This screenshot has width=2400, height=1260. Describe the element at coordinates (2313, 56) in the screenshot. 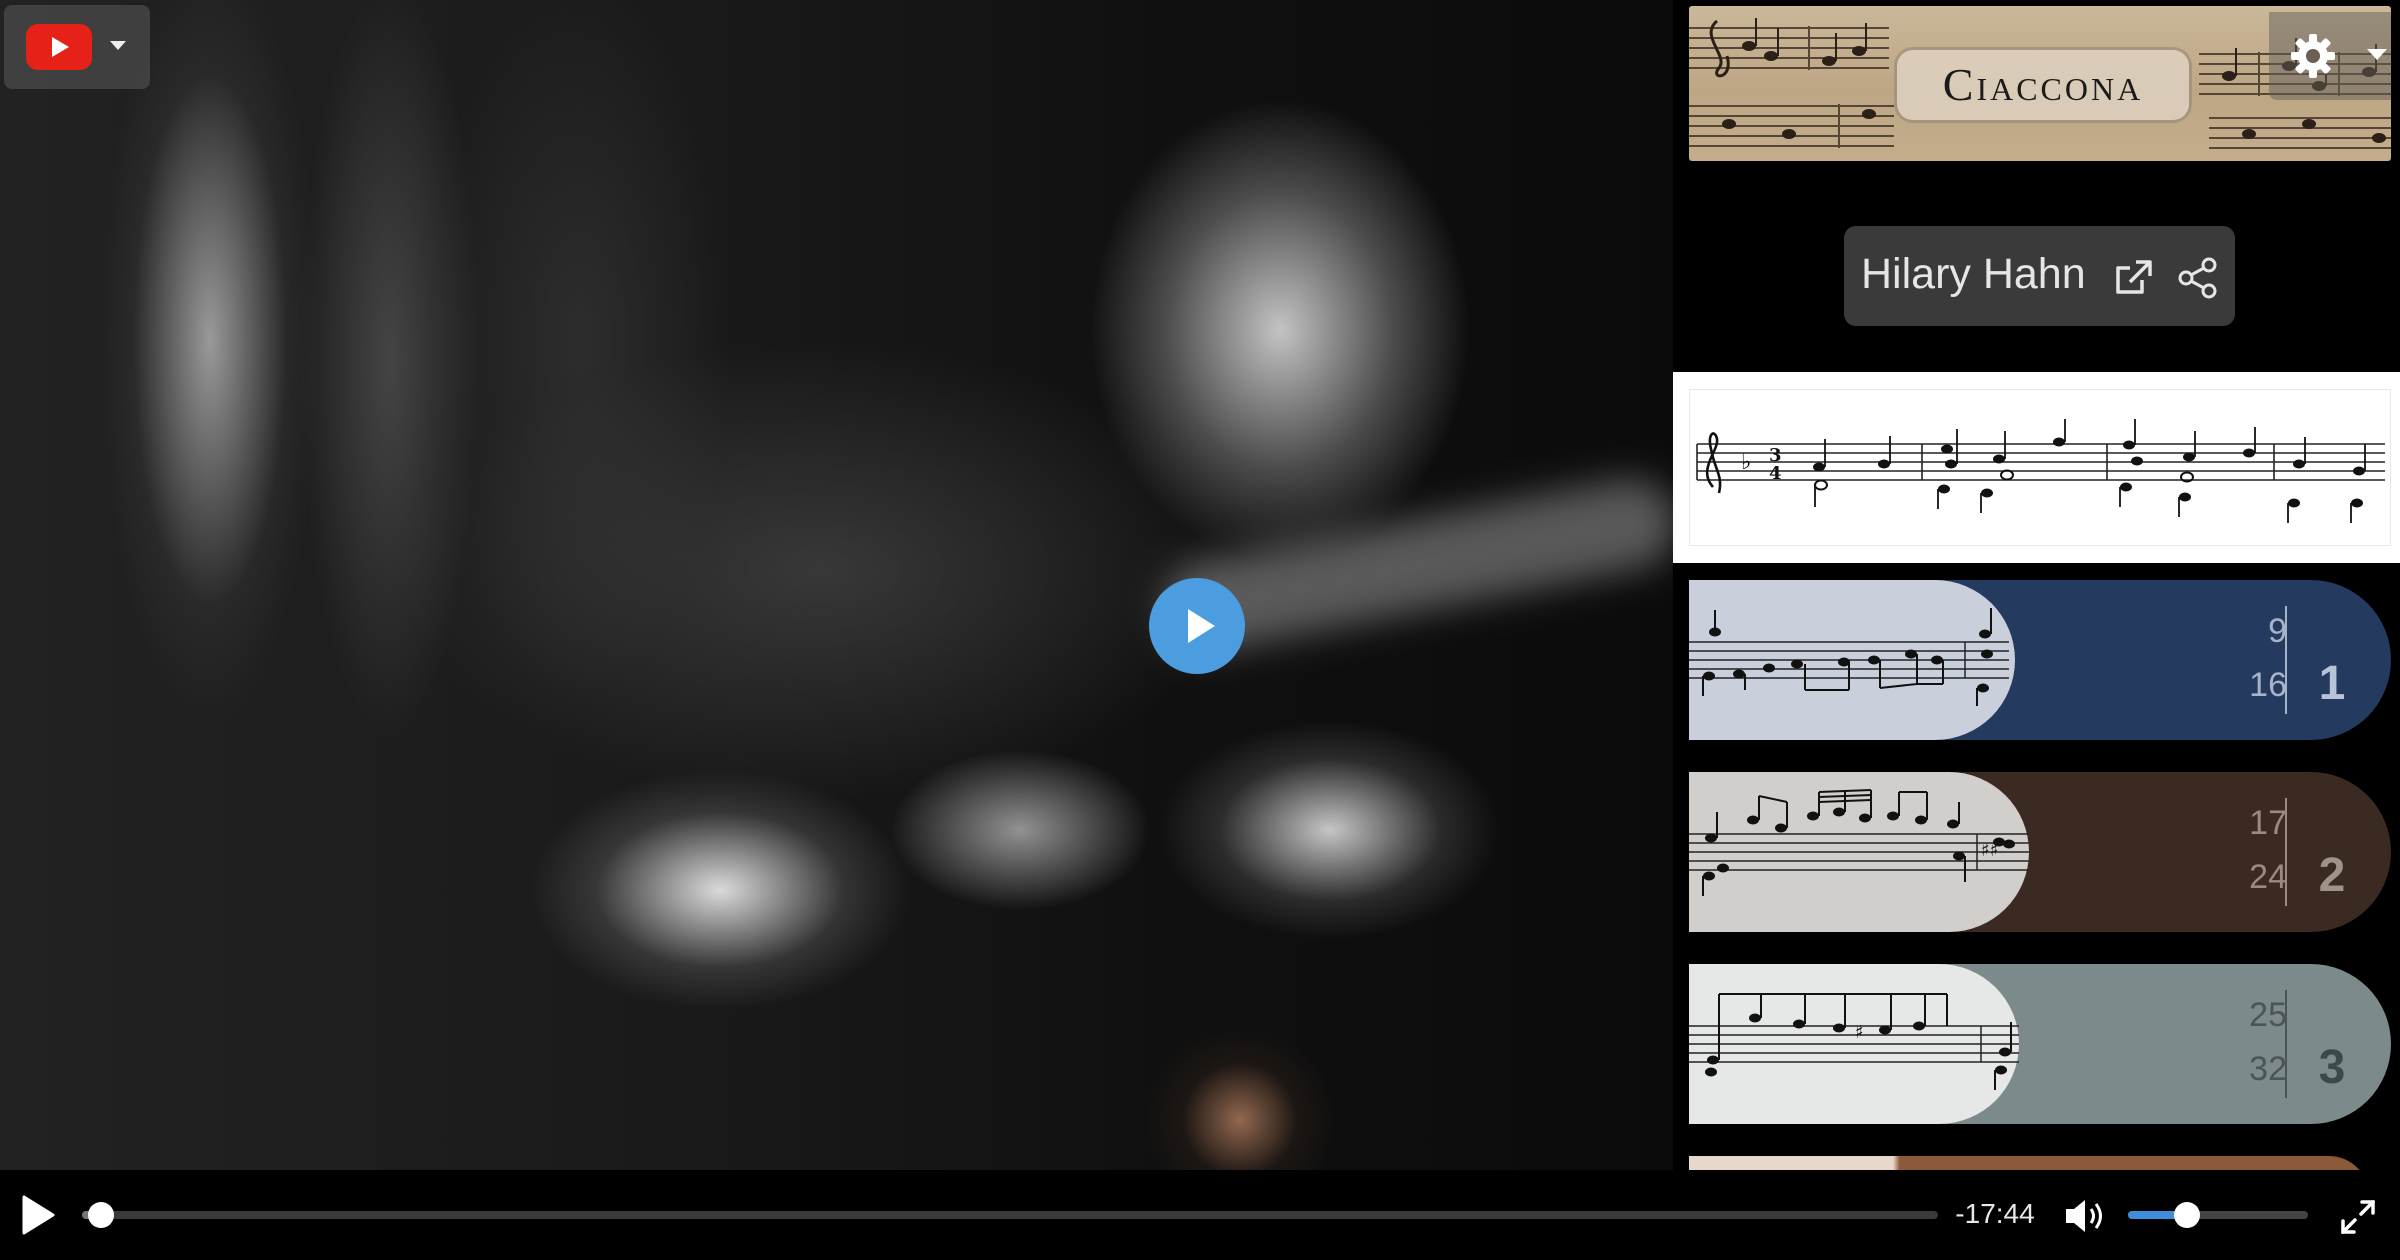

I see `gear-icon` at that location.